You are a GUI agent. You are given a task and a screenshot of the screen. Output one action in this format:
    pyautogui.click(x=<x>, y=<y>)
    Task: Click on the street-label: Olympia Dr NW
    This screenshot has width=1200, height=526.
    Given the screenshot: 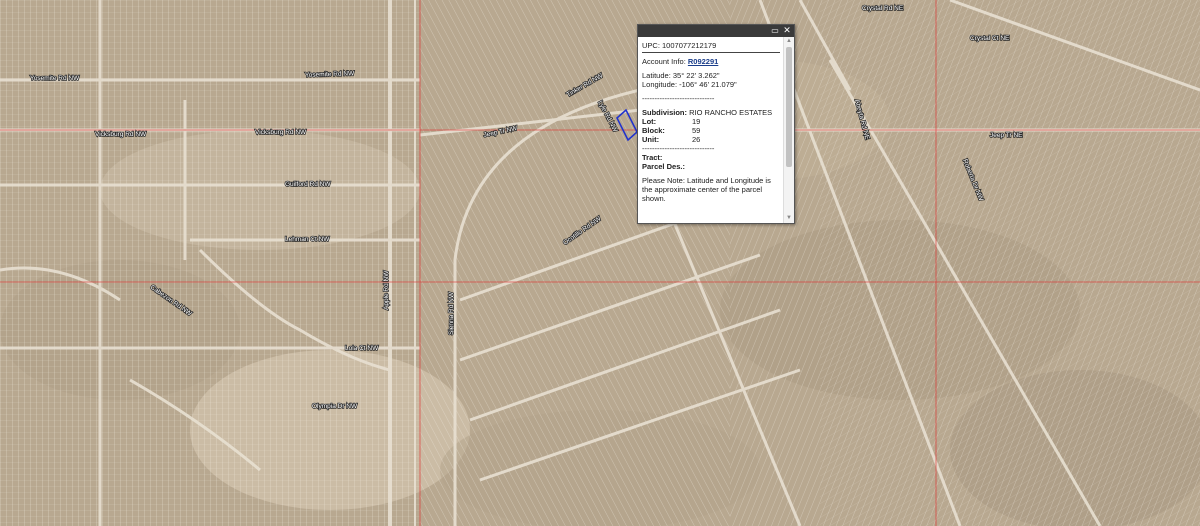 What is the action you would take?
    pyautogui.click(x=335, y=406)
    